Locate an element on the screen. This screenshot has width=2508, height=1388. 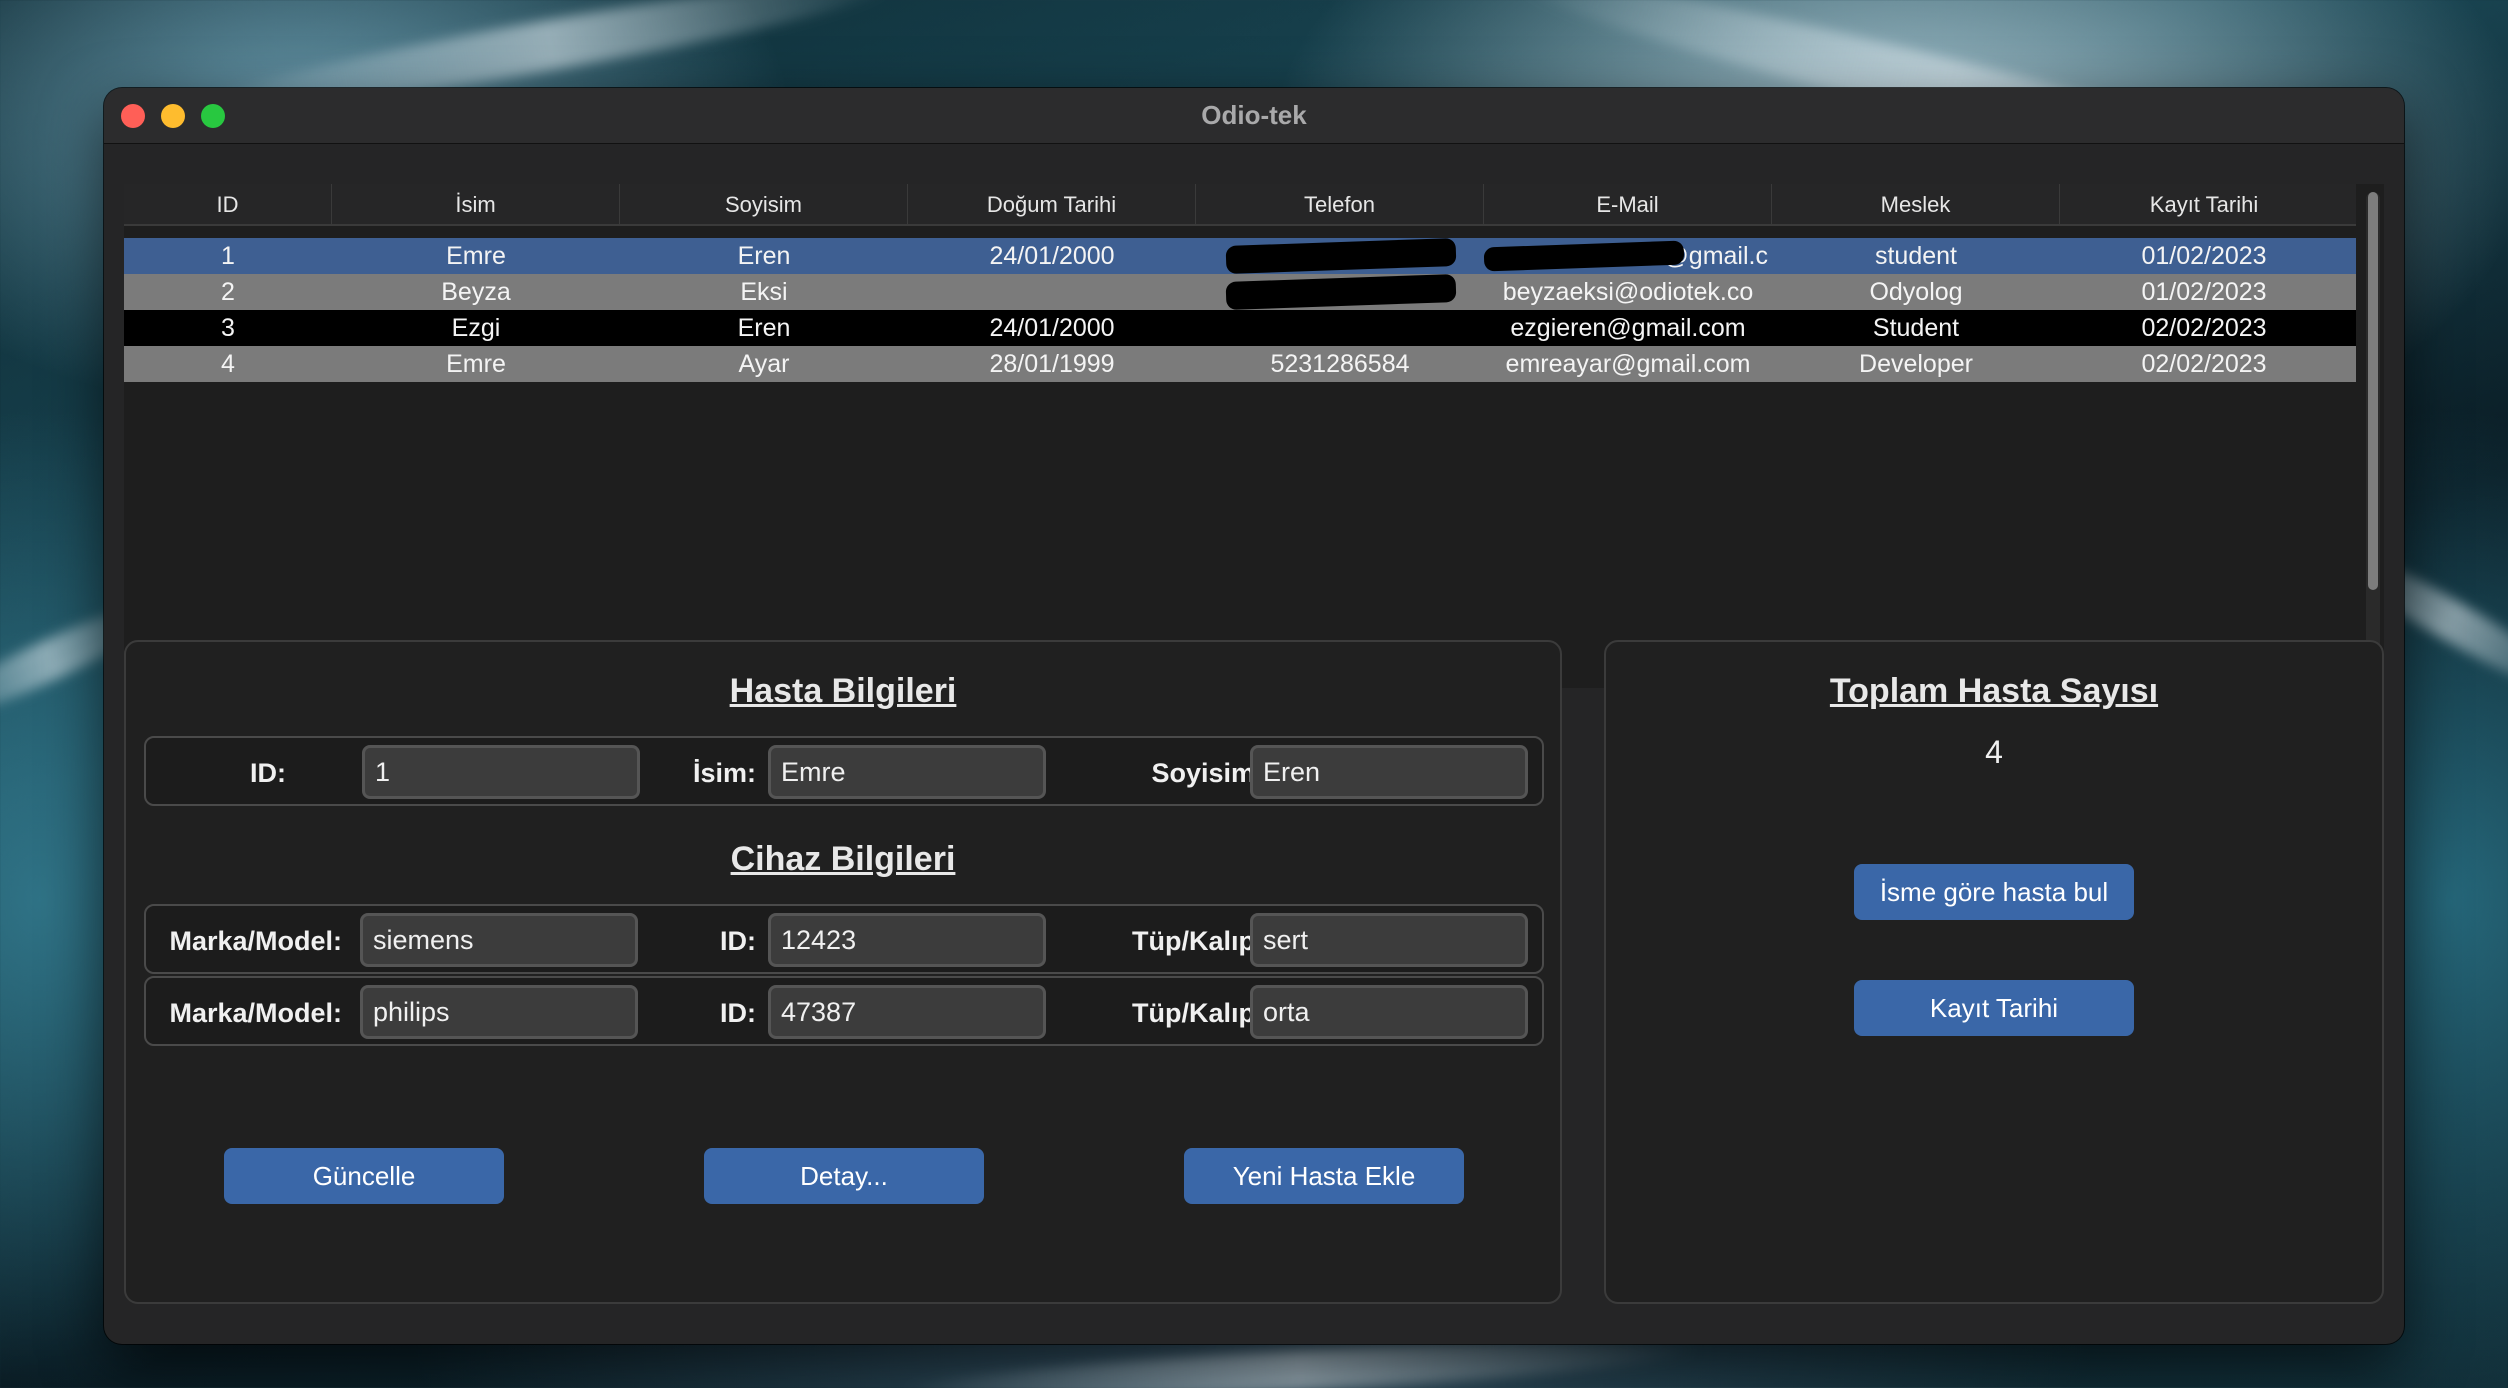
maximize-window-button is located at coordinates (213, 116).